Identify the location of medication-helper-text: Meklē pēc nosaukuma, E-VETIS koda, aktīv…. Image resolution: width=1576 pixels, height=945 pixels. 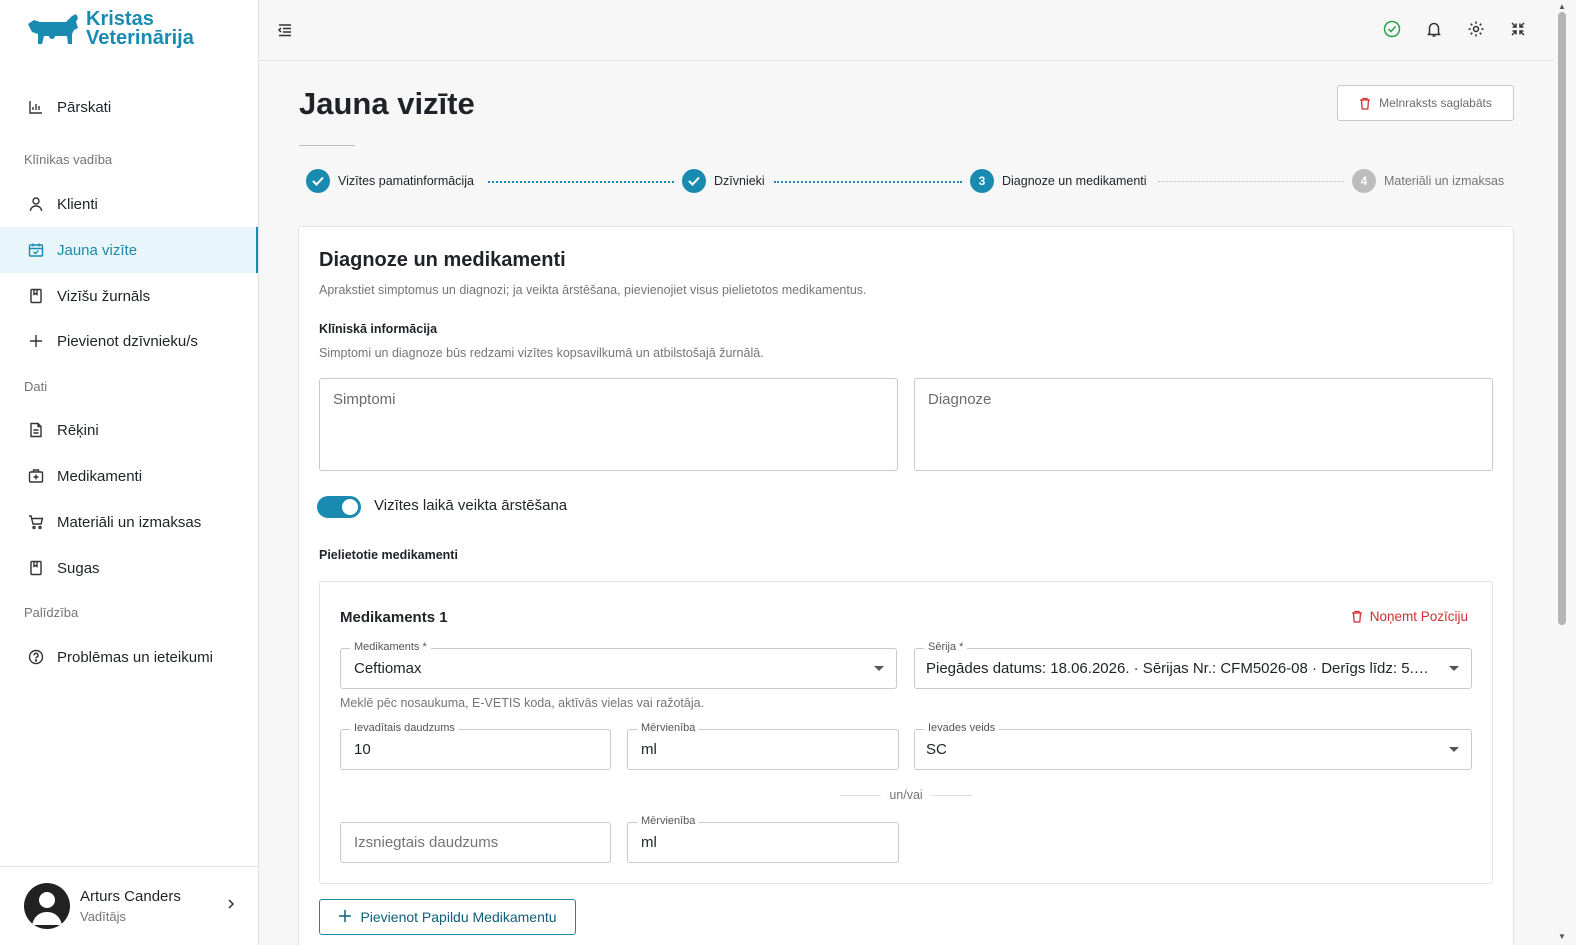
(522, 703).